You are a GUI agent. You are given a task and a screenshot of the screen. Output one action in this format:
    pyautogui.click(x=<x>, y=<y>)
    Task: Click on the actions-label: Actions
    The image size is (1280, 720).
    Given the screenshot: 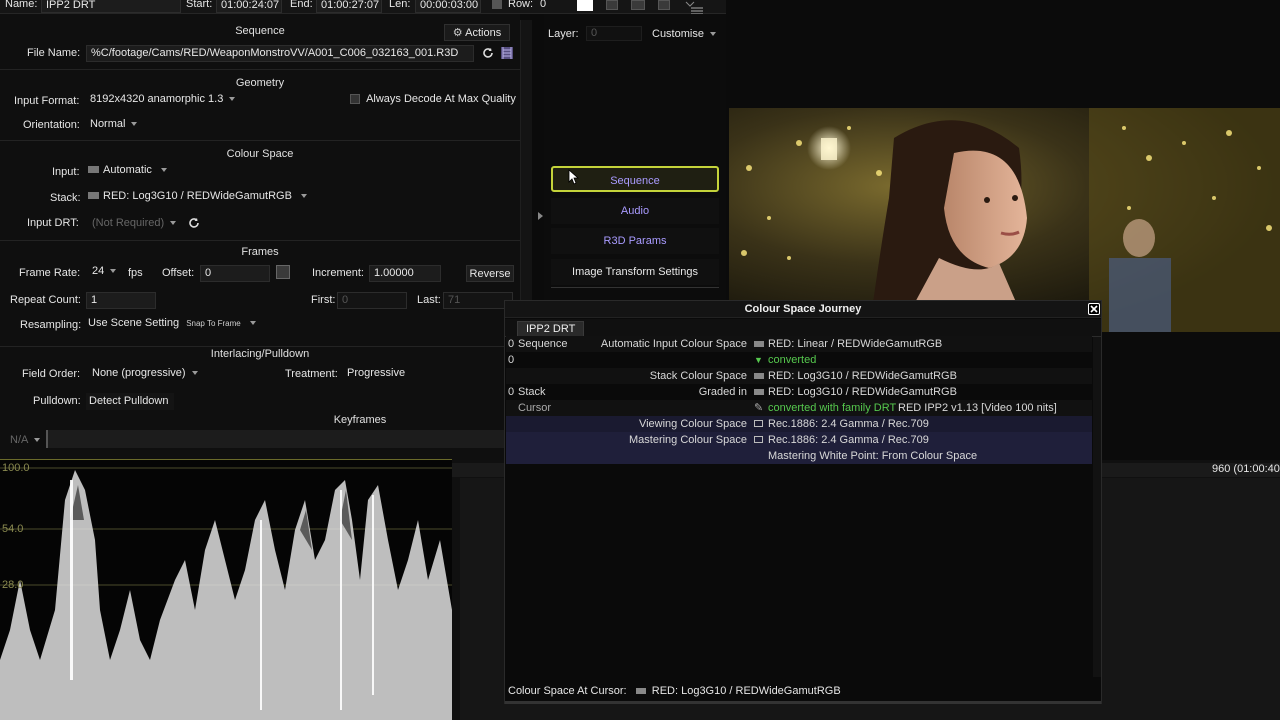 What is the action you would take?
    pyautogui.click(x=483, y=33)
    